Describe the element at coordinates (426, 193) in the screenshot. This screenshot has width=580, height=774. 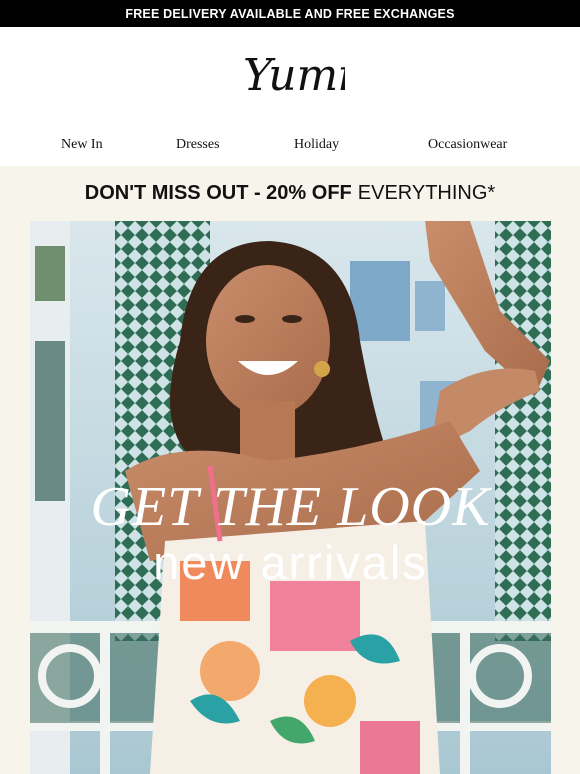
I see `promo-regular-text: EVERYTHING*` at that location.